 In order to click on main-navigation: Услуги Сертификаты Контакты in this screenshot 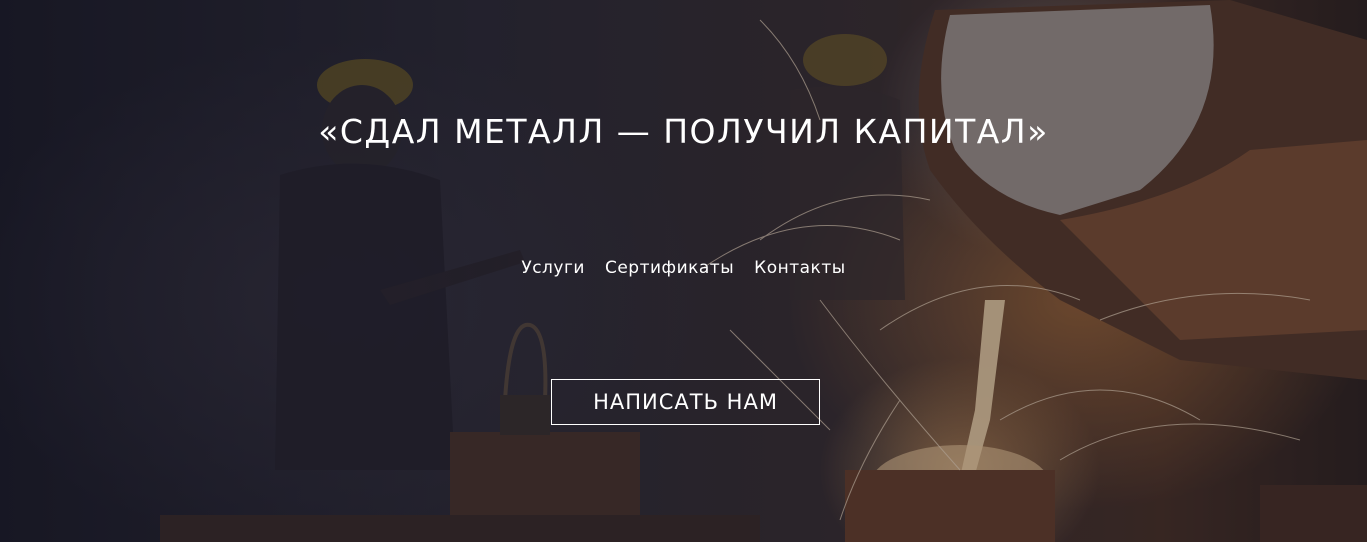, I will do `click(683, 268)`.